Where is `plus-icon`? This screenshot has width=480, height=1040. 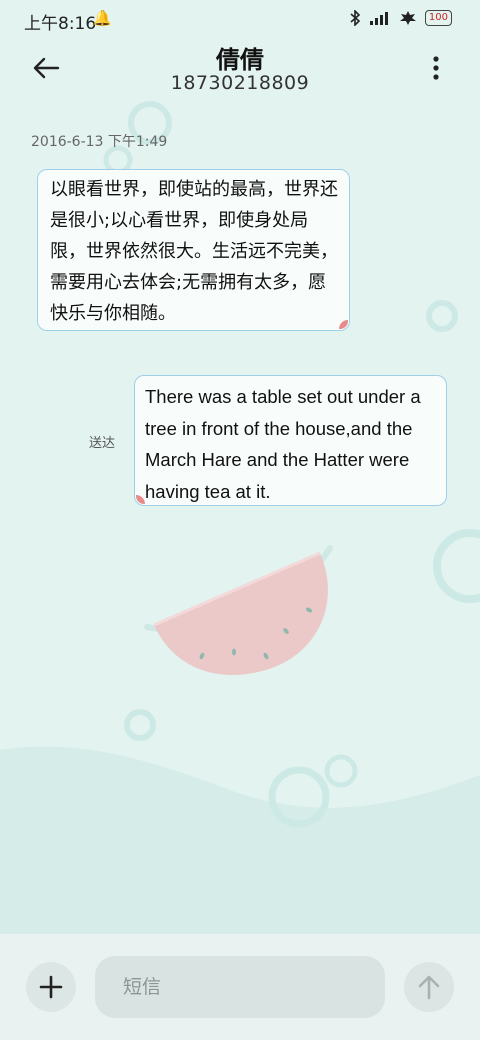 plus-icon is located at coordinates (51, 987).